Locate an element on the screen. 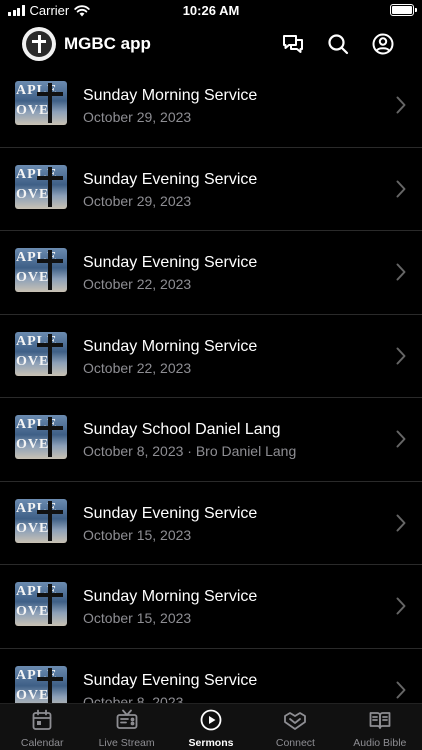  chat-bubbles-icon is located at coordinates (293, 44).